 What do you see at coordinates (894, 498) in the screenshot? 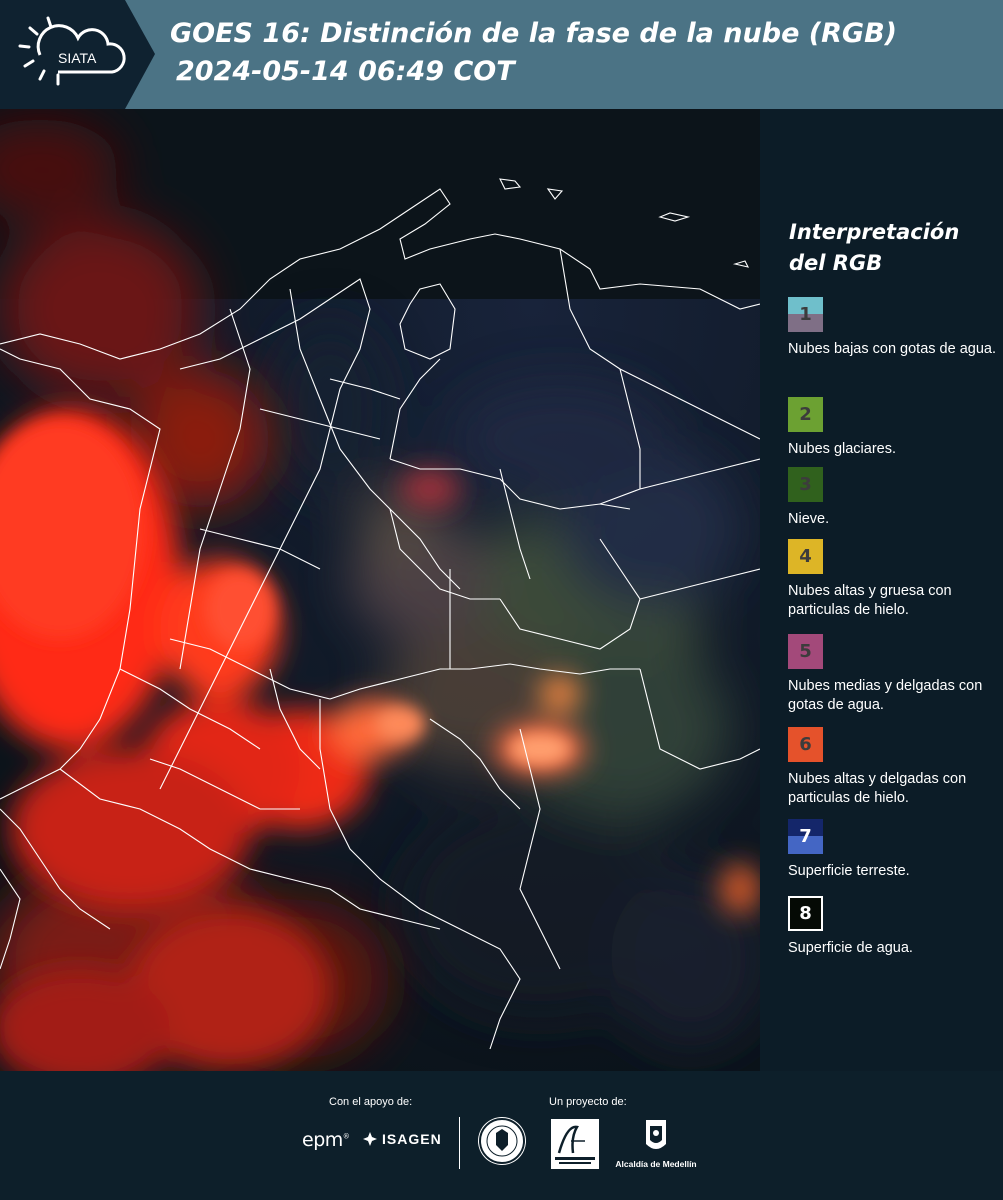
I see `legend-item-3: 3 Nieve.` at bounding box center [894, 498].